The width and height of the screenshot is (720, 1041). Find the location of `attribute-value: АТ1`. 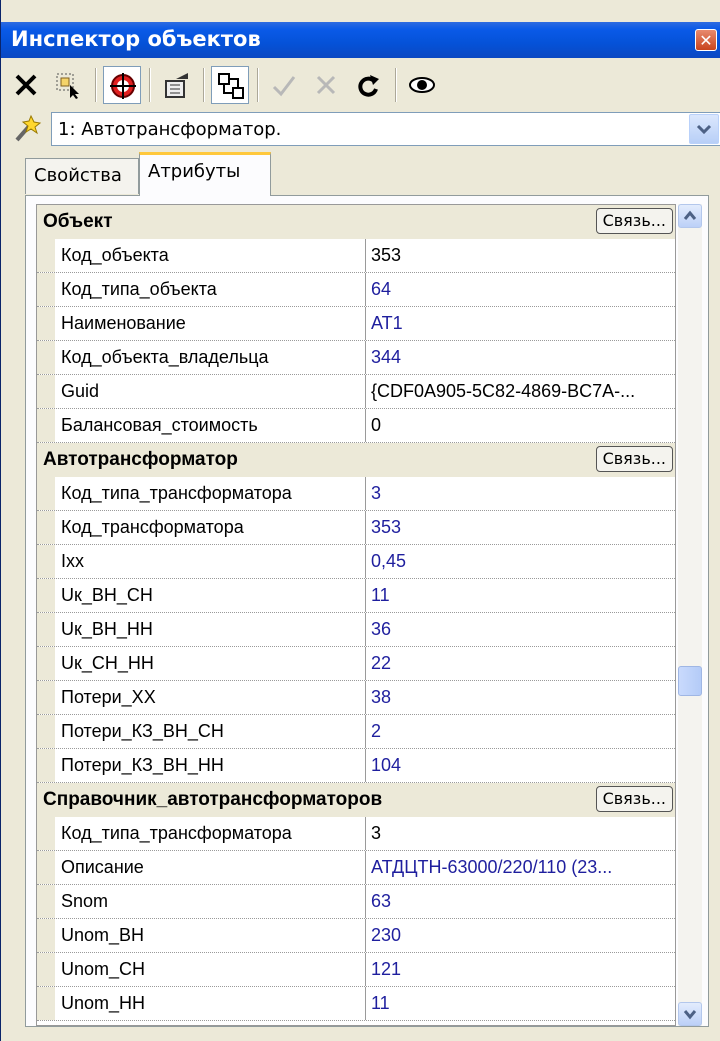

attribute-value: АТ1 is located at coordinates (521, 323).